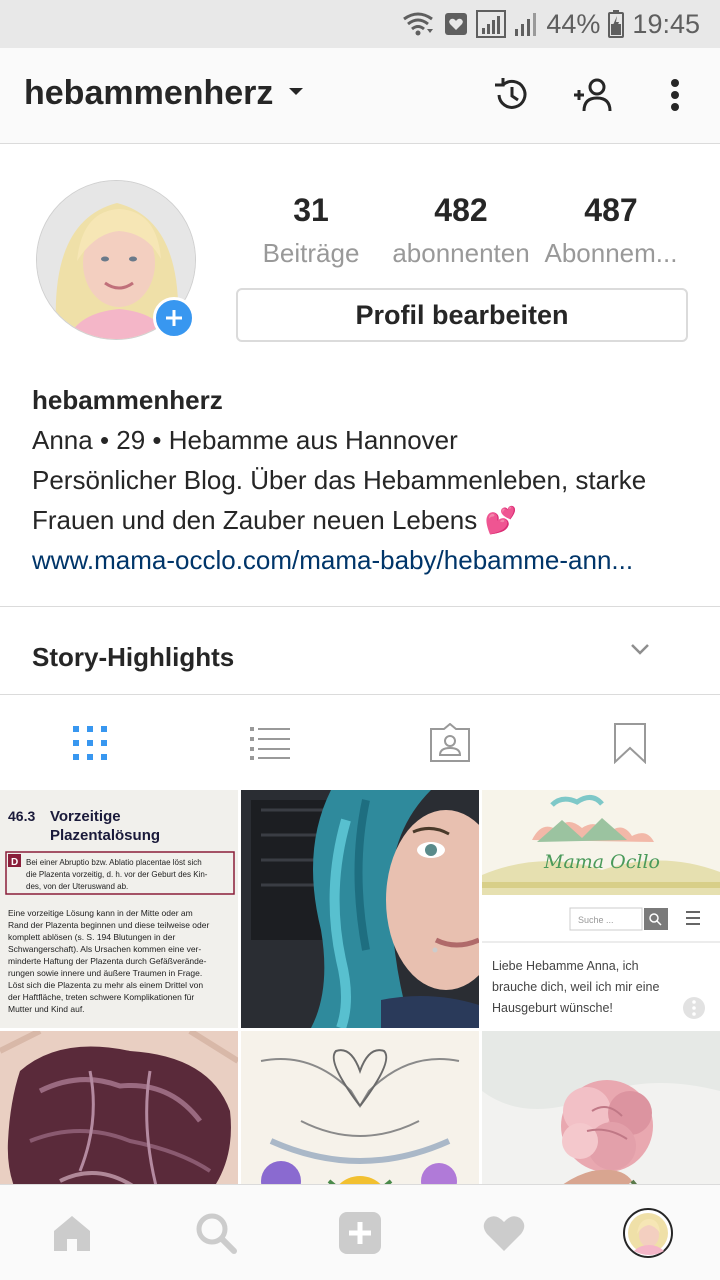 This screenshot has width=720, height=1280. I want to click on account-switcher: hebammenherz, so click(164, 93).